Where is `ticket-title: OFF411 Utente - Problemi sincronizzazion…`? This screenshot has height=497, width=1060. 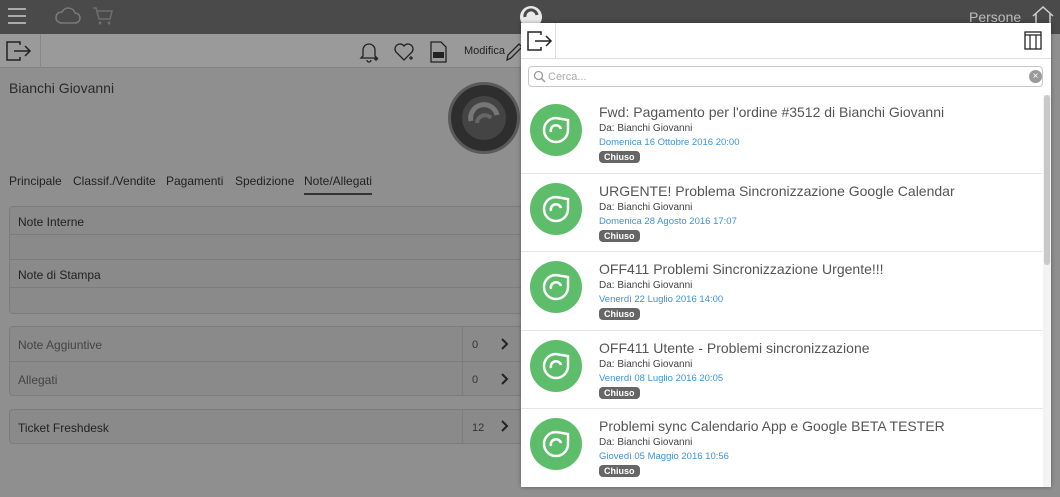
ticket-title: OFF411 Utente - Problemi sincronizzazion… is located at coordinates (734, 347).